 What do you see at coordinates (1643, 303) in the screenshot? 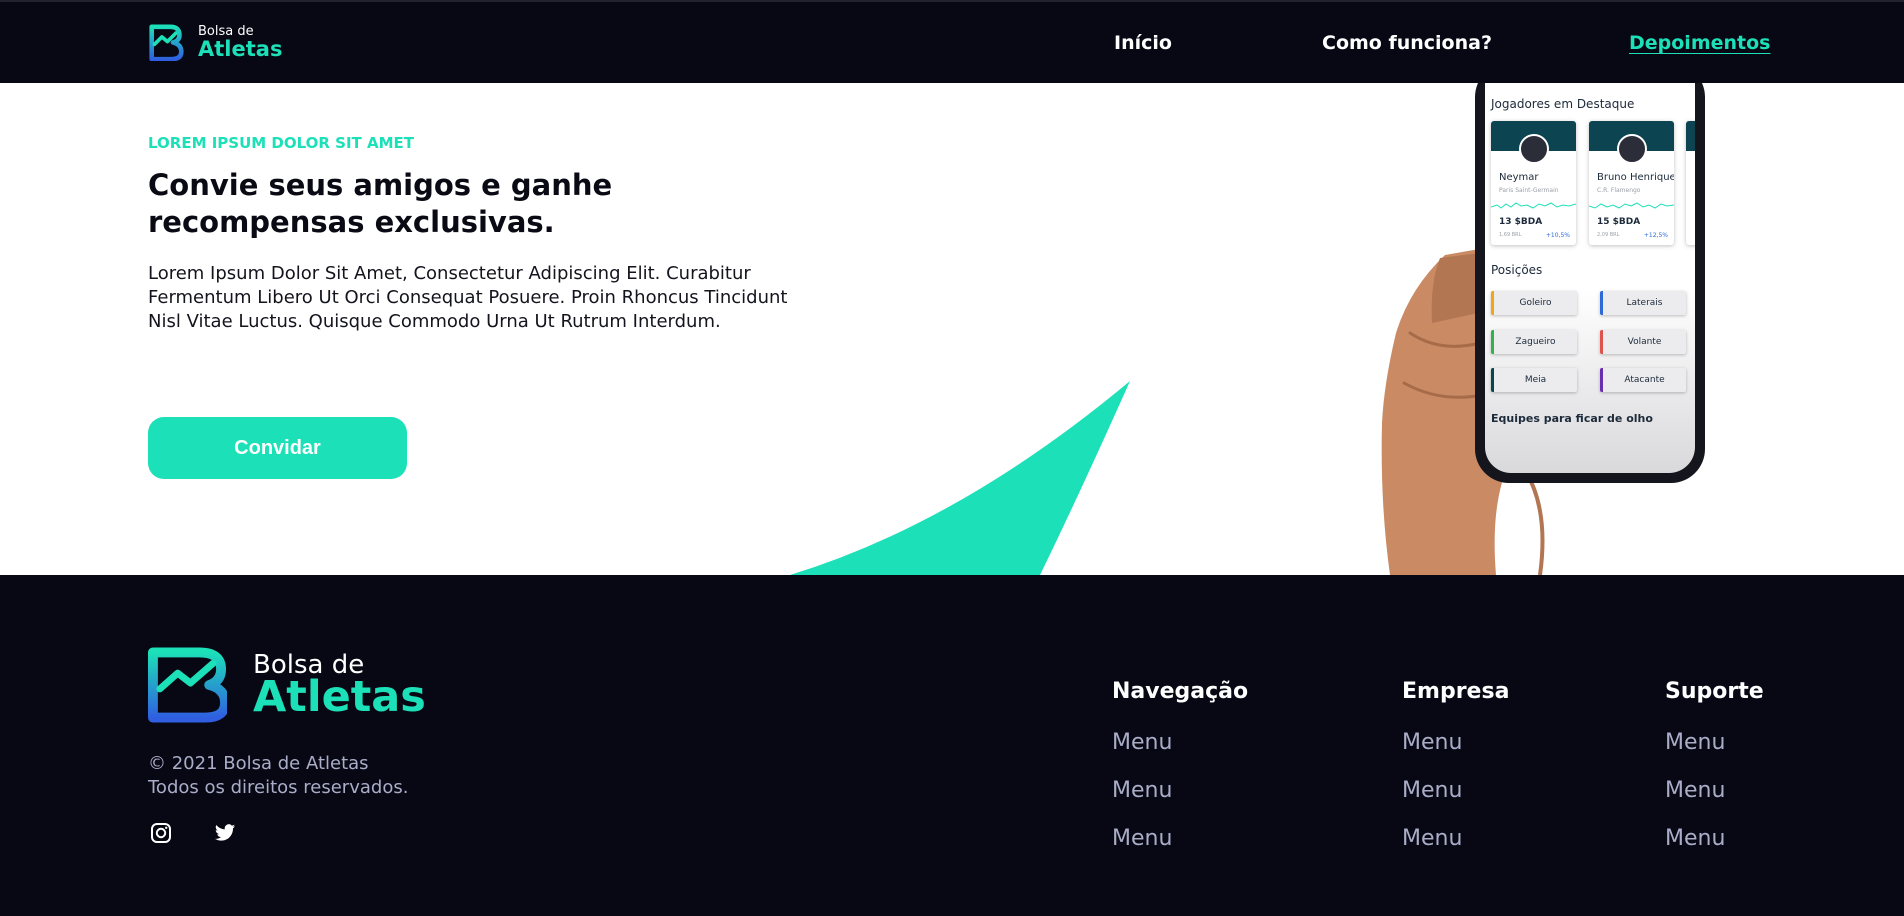
I see `position-laterais-button: Laterais` at bounding box center [1643, 303].